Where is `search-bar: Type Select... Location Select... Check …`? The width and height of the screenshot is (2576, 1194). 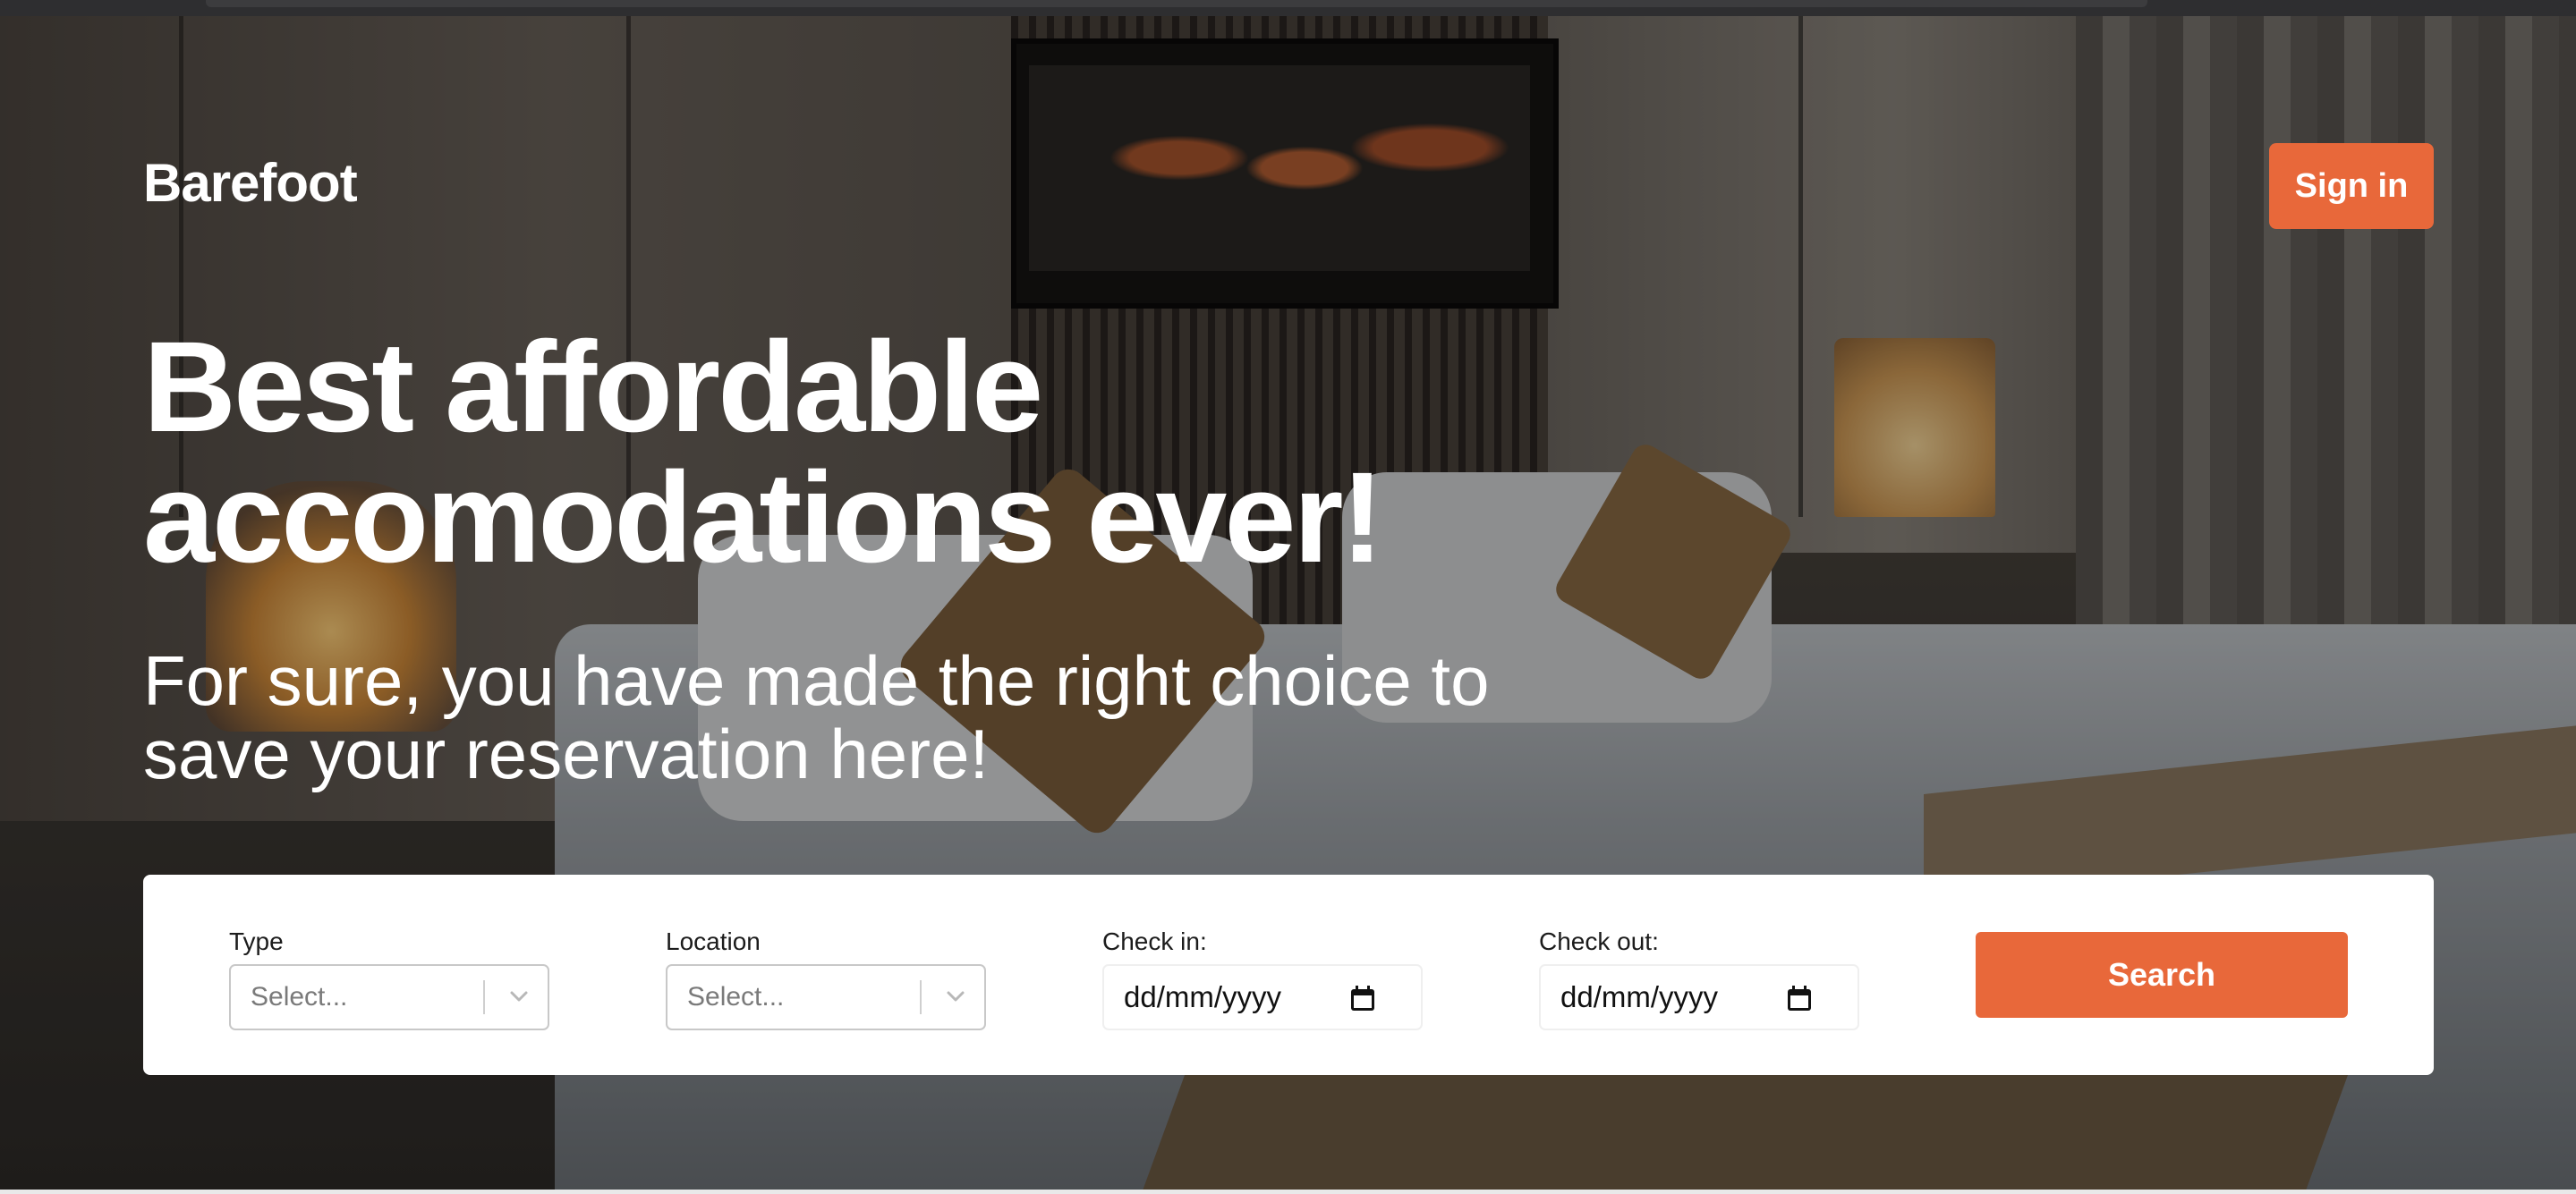 search-bar: Type Select... Location Select... Check … is located at coordinates (1288, 975).